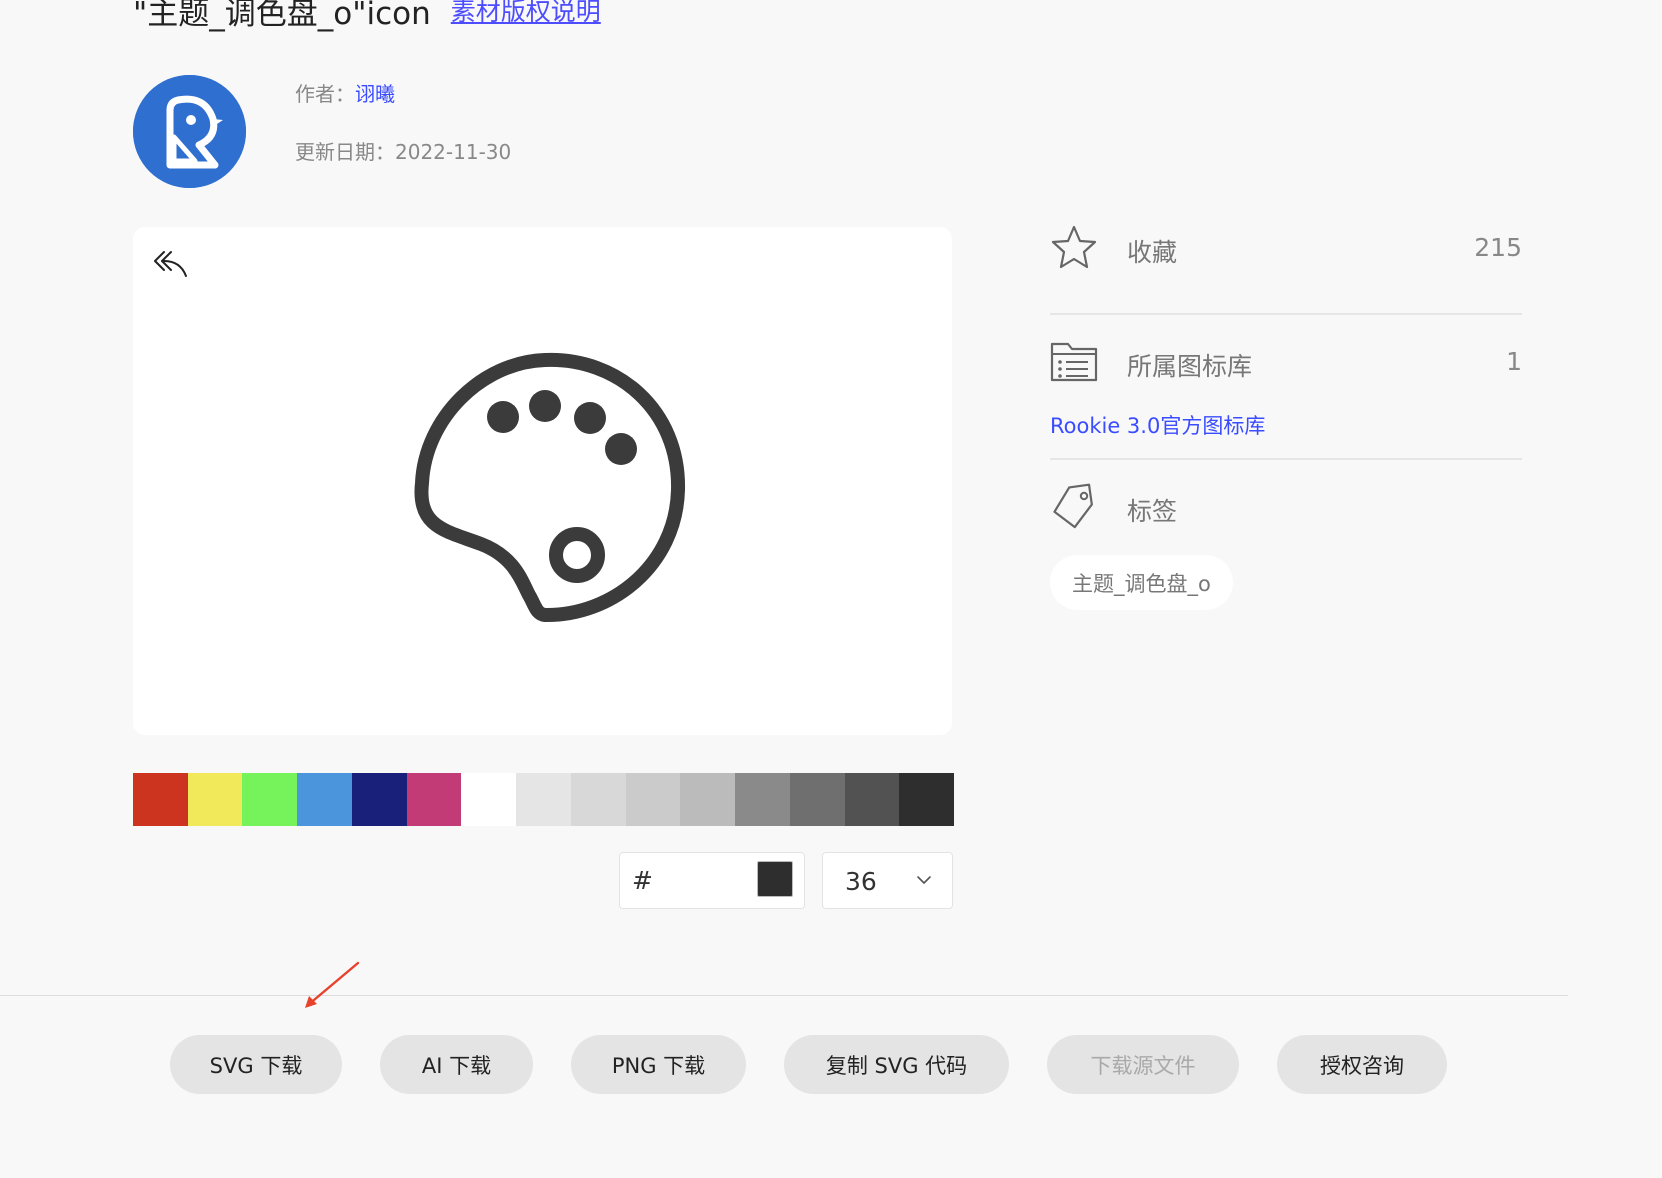 The width and height of the screenshot is (1662, 1178). Describe the element at coordinates (1152, 511) in the screenshot. I see `tags-label: 标签` at that location.